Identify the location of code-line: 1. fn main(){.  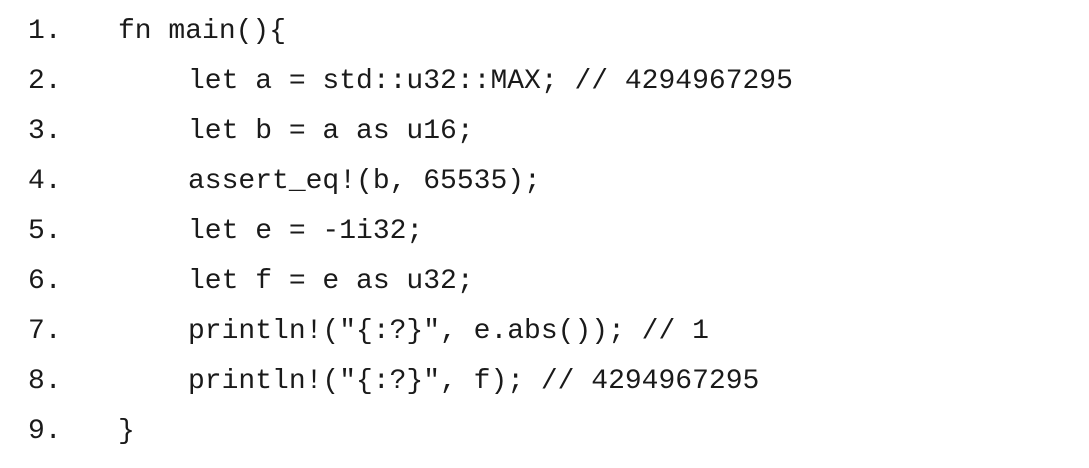
(548, 31).